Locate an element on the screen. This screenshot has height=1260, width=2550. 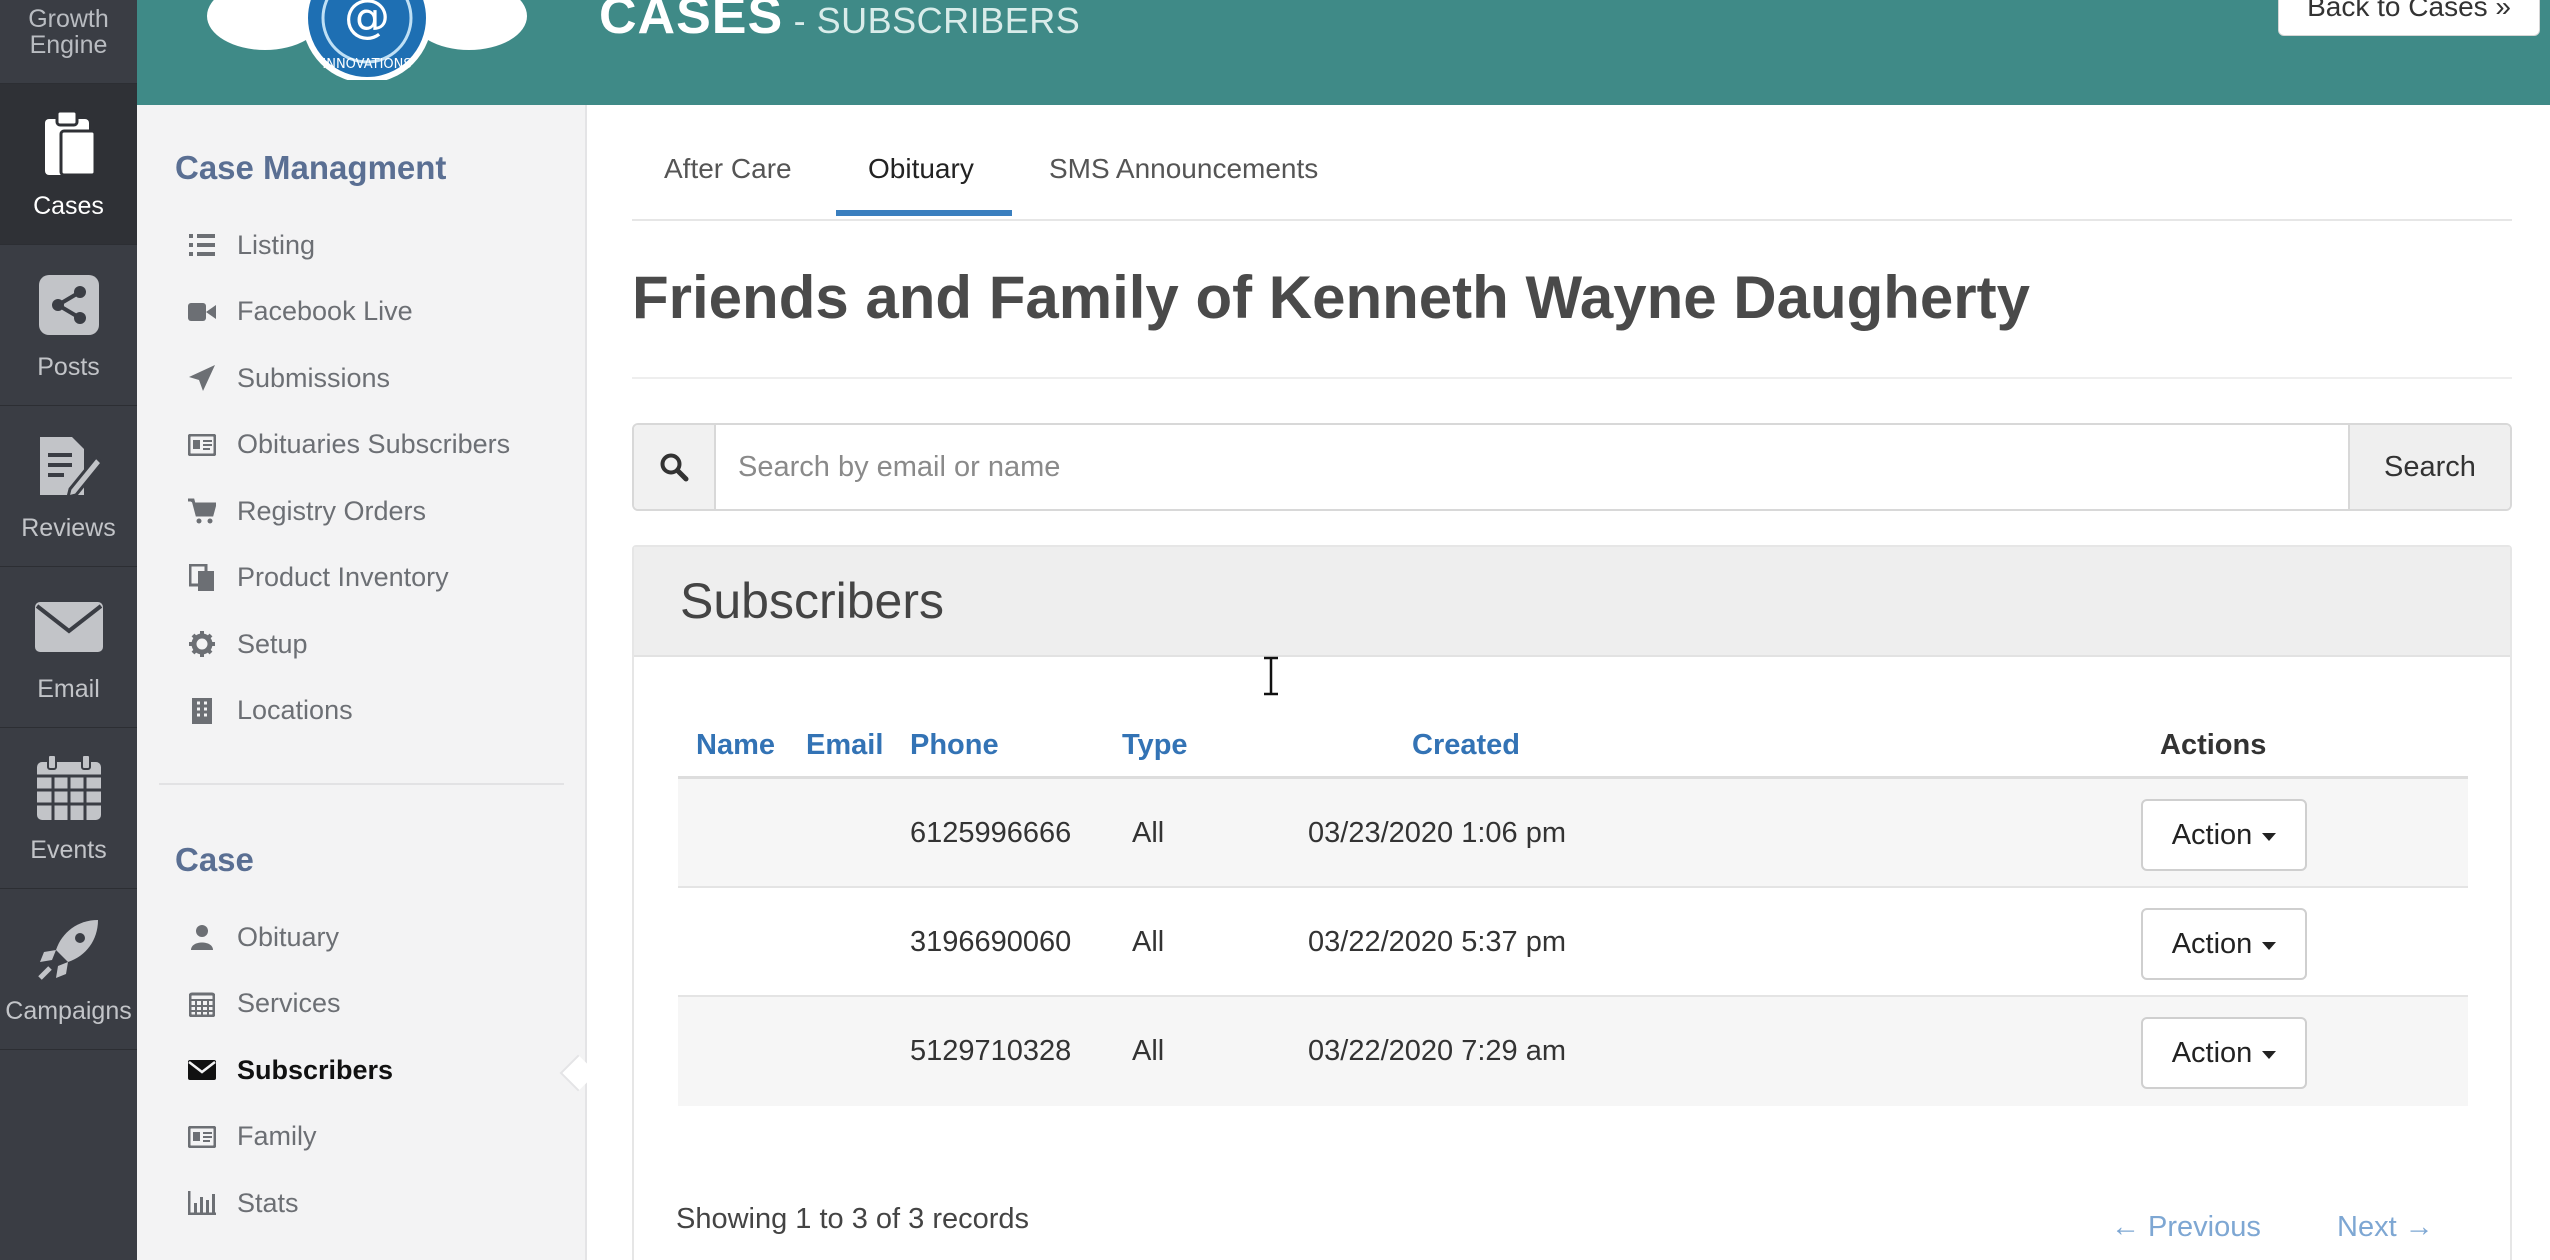
search-input is located at coordinates (1532, 467).